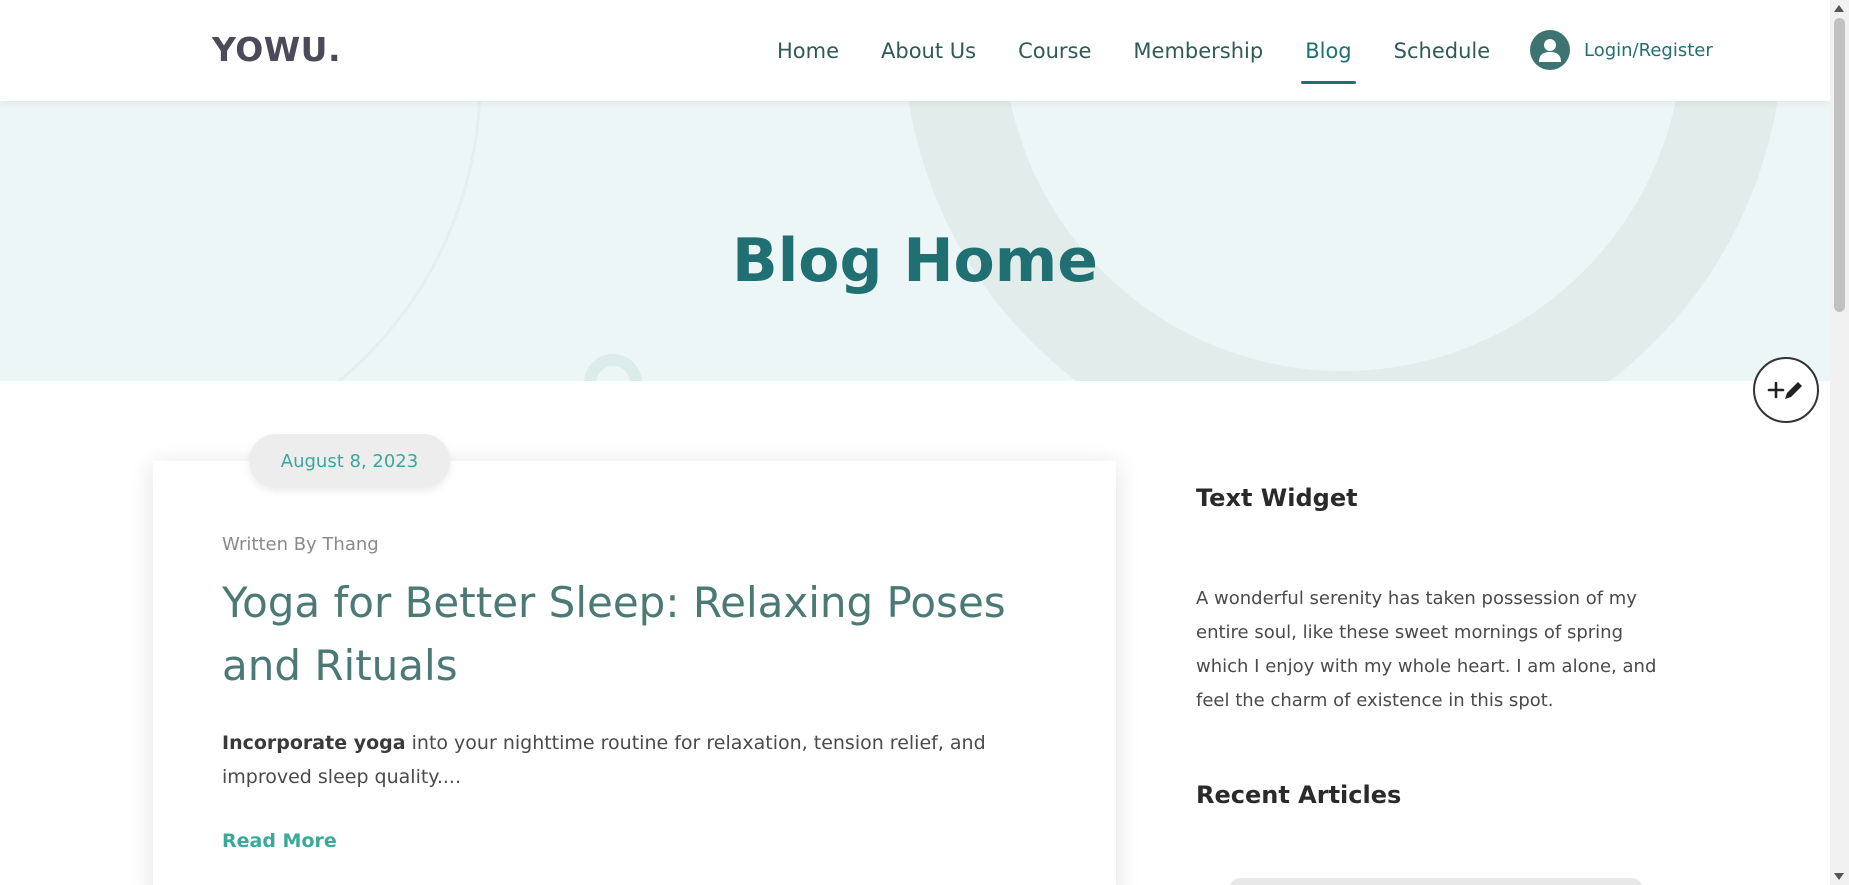  Describe the element at coordinates (276, 49) in the screenshot. I see `site-logo: YOWU.` at that location.